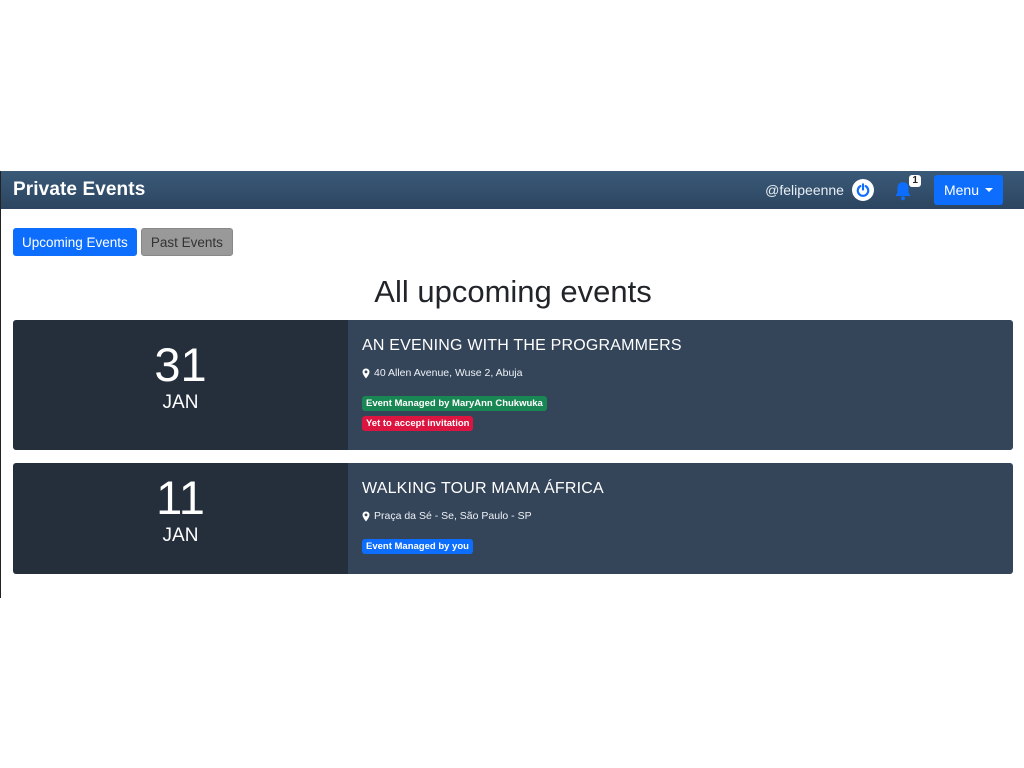 This screenshot has width=1024, height=768. What do you see at coordinates (79, 190) in the screenshot?
I see `brand-title: Private Events` at bounding box center [79, 190].